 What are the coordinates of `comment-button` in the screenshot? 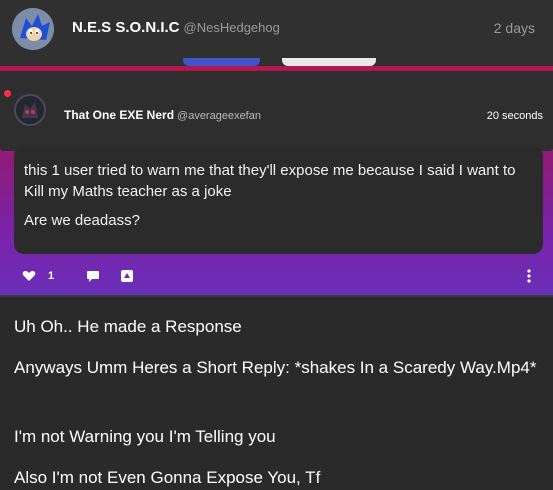 It's located at (93, 276).